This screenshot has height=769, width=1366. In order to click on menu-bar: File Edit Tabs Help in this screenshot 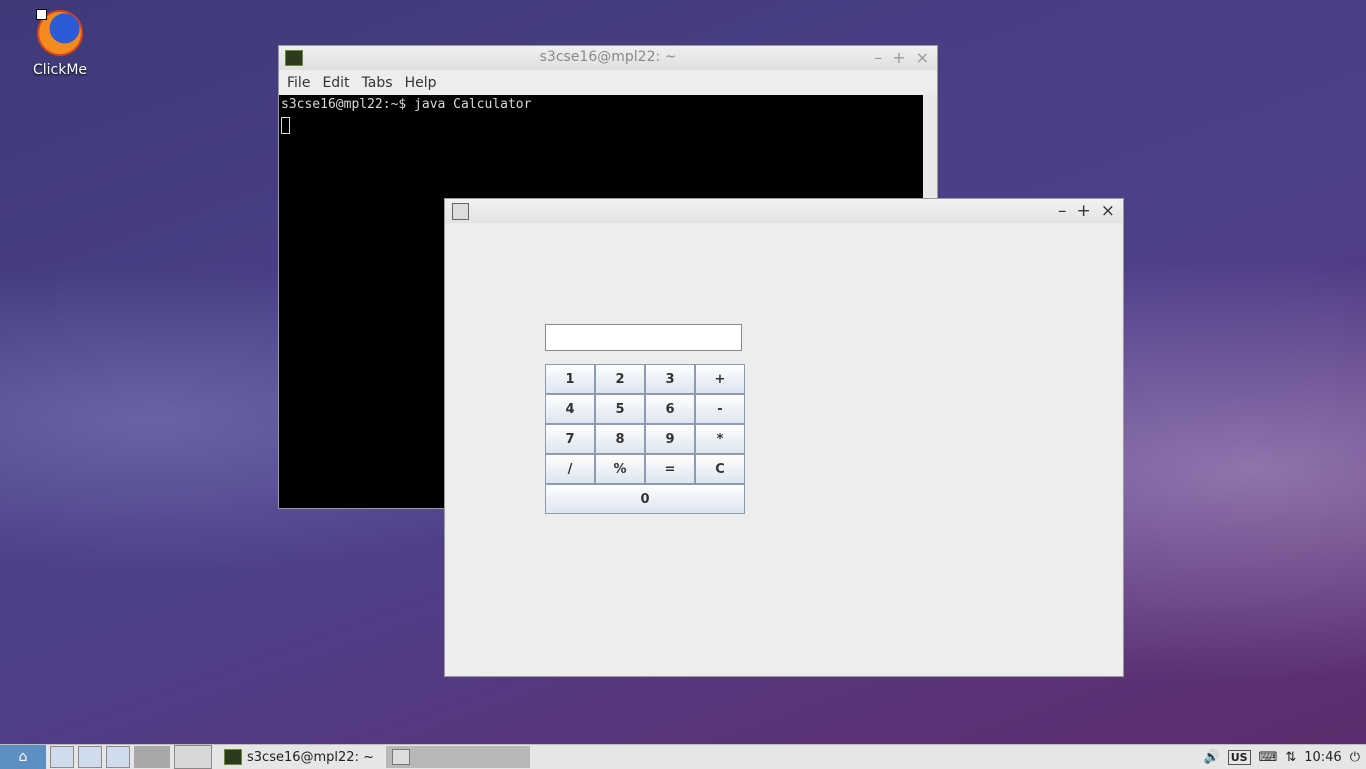, I will do `click(608, 82)`.